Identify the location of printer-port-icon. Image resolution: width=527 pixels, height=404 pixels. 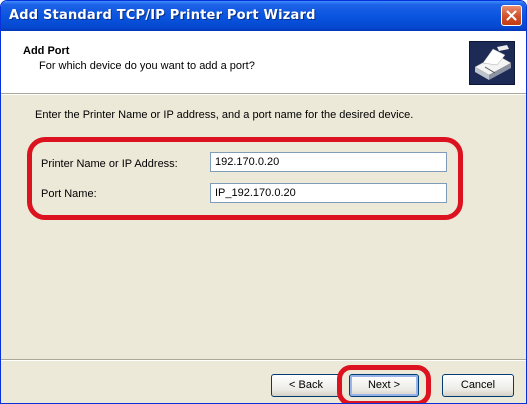
(492, 63).